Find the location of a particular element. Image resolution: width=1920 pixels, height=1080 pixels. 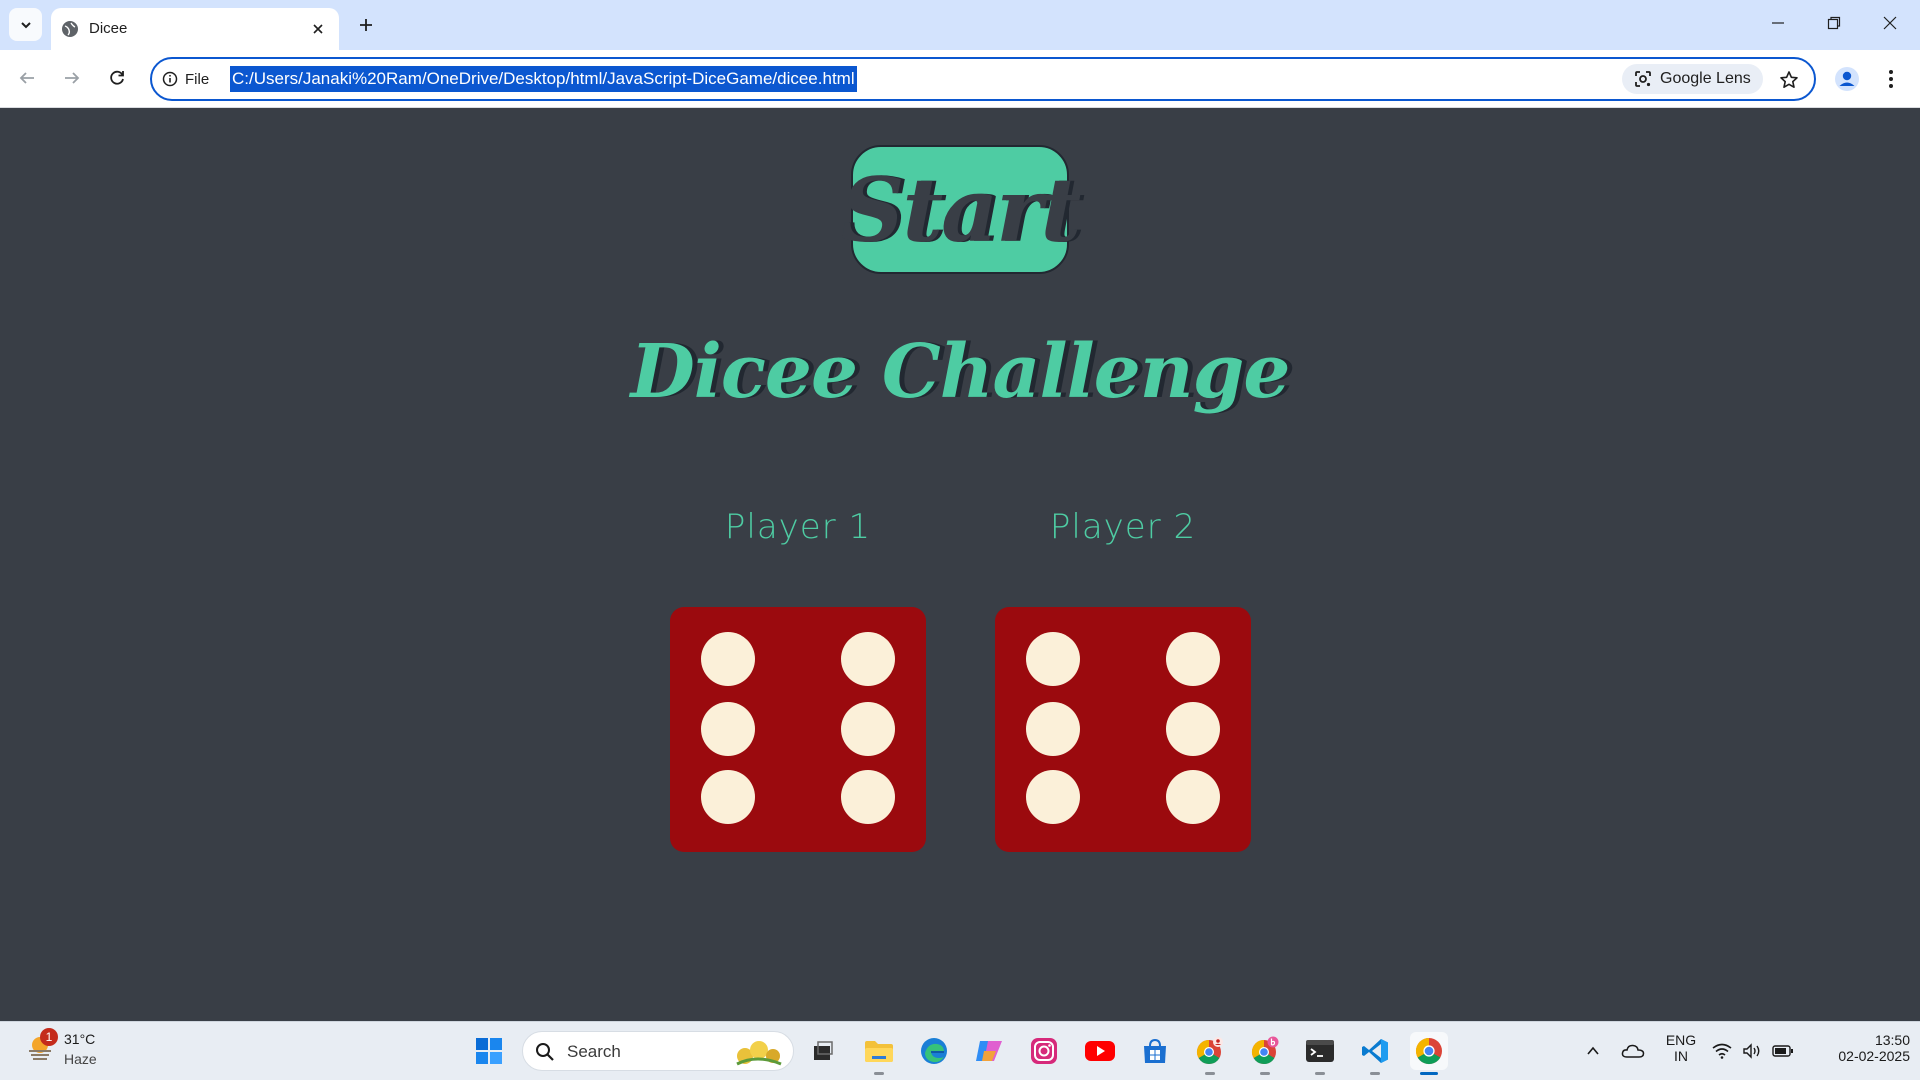

arrow-right-icon is located at coordinates (72, 78).